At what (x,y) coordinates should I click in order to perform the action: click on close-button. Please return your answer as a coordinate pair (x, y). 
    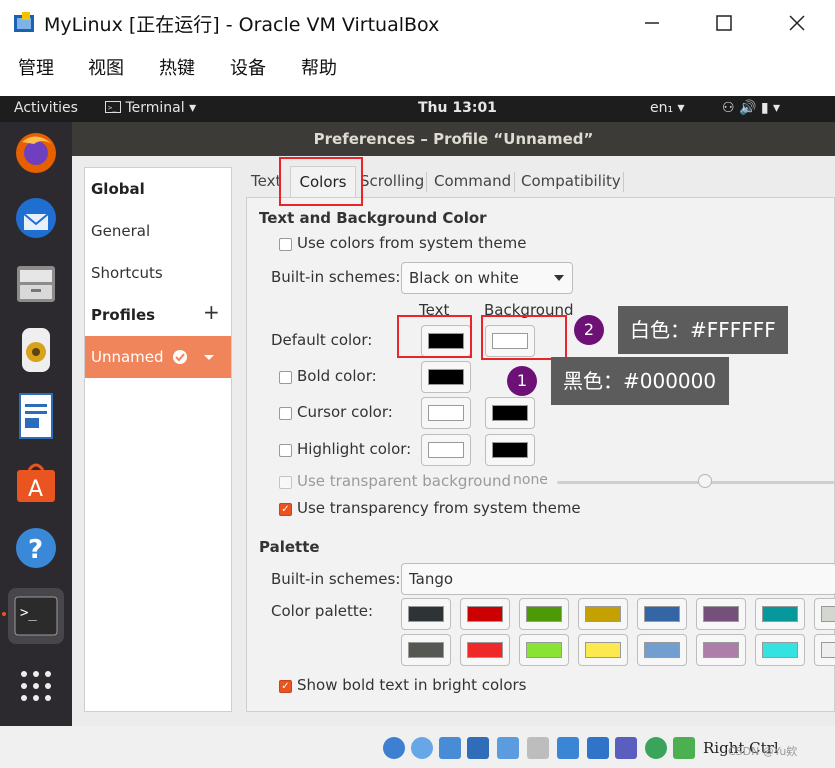
    Looking at the image, I should click on (797, 23).